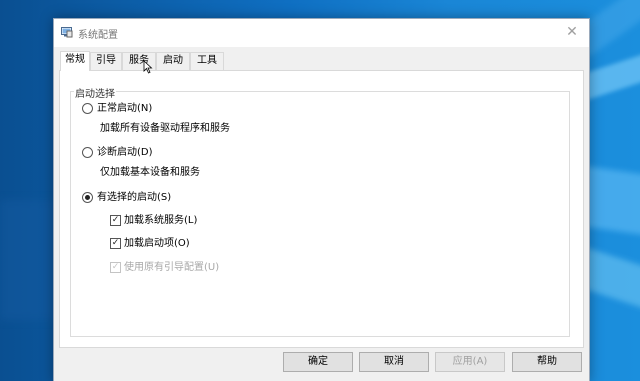 This screenshot has width=640, height=381. Describe the element at coordinates (161, 220) in the screenshot. I see `checkbox-label: 加载系统服务(L)` at that location.